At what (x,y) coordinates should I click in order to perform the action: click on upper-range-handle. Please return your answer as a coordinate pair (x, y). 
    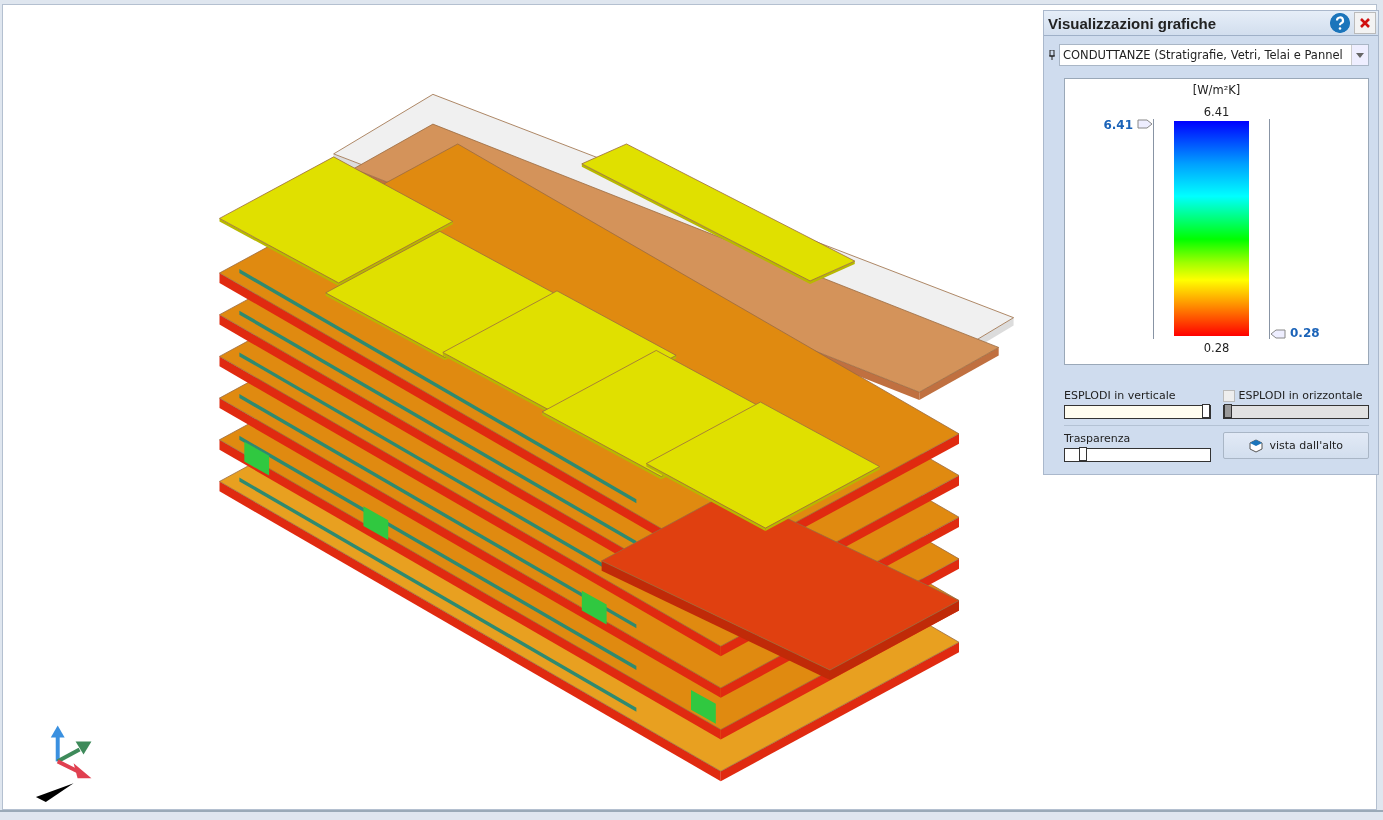
    Looking at the image, I should click on (1145, 124).